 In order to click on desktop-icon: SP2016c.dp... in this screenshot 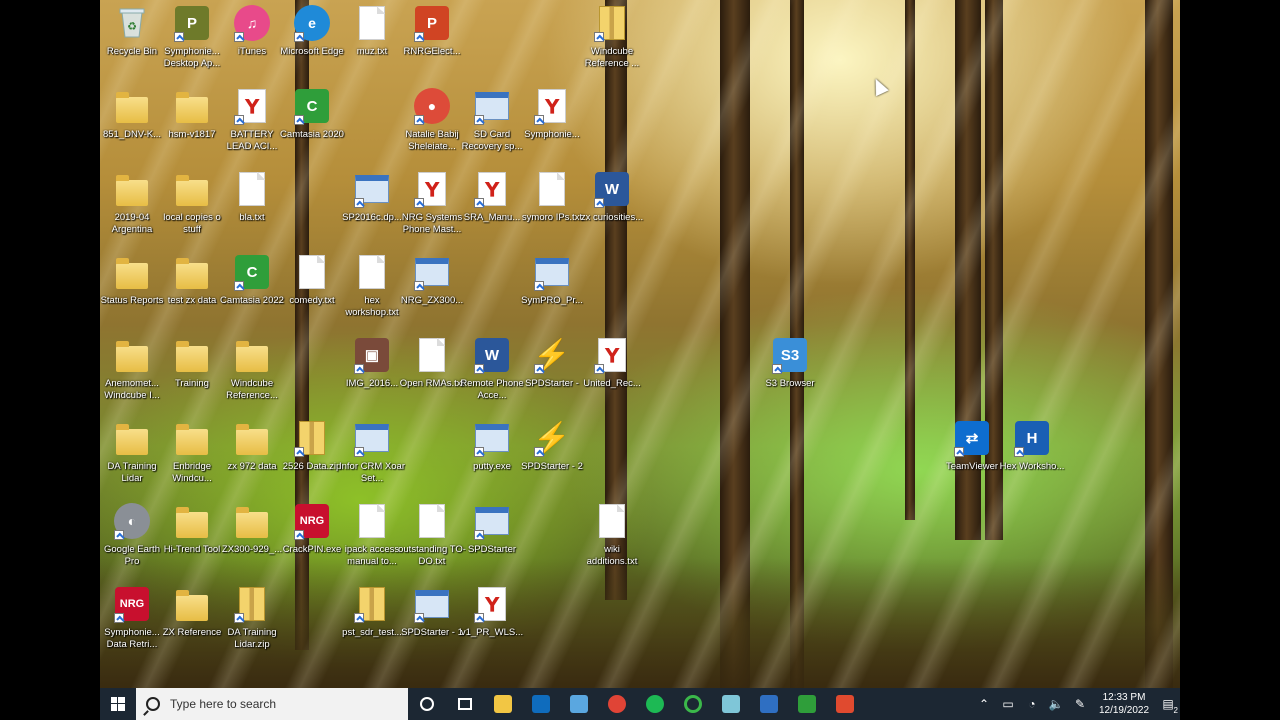, I will do `click(372, 209)`.